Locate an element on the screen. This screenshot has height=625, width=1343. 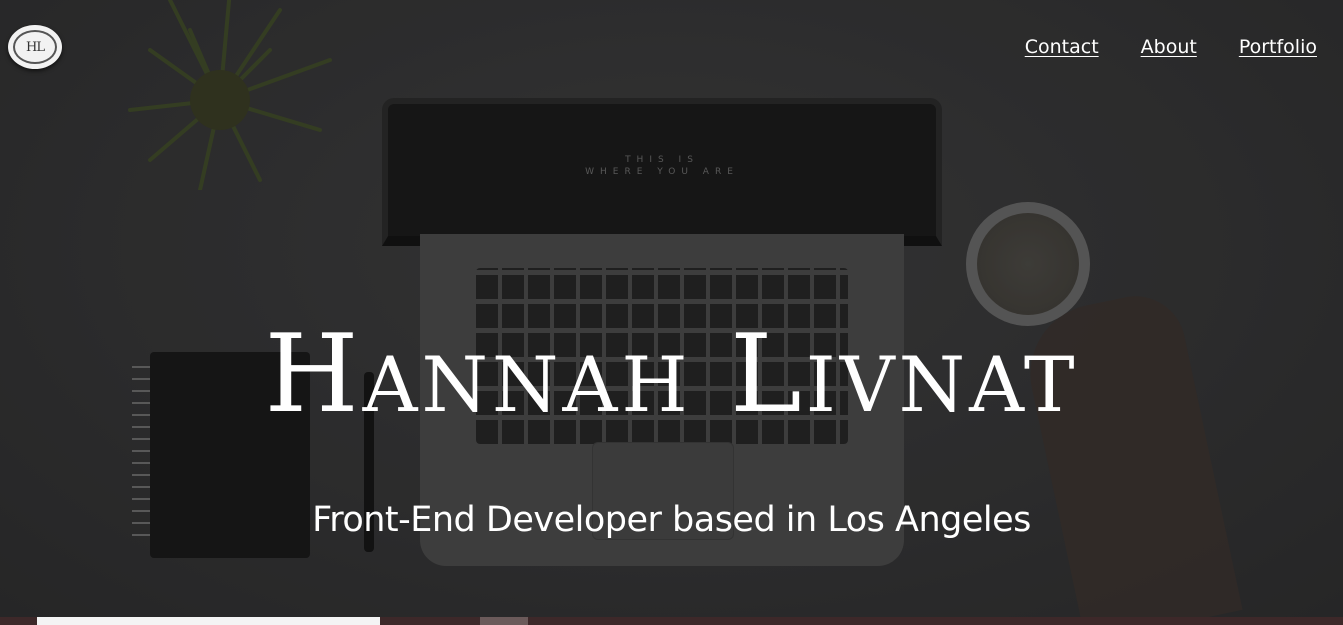
hero-title: Hannah Livnat is located at coordinates (671, 374).